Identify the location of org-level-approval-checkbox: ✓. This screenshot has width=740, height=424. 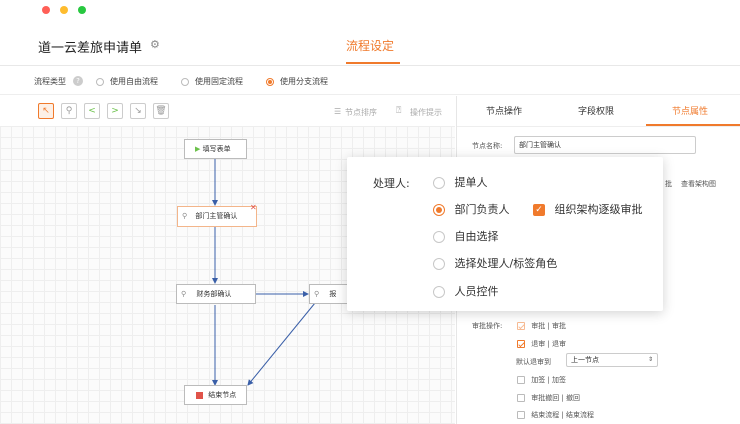
(539, 210).